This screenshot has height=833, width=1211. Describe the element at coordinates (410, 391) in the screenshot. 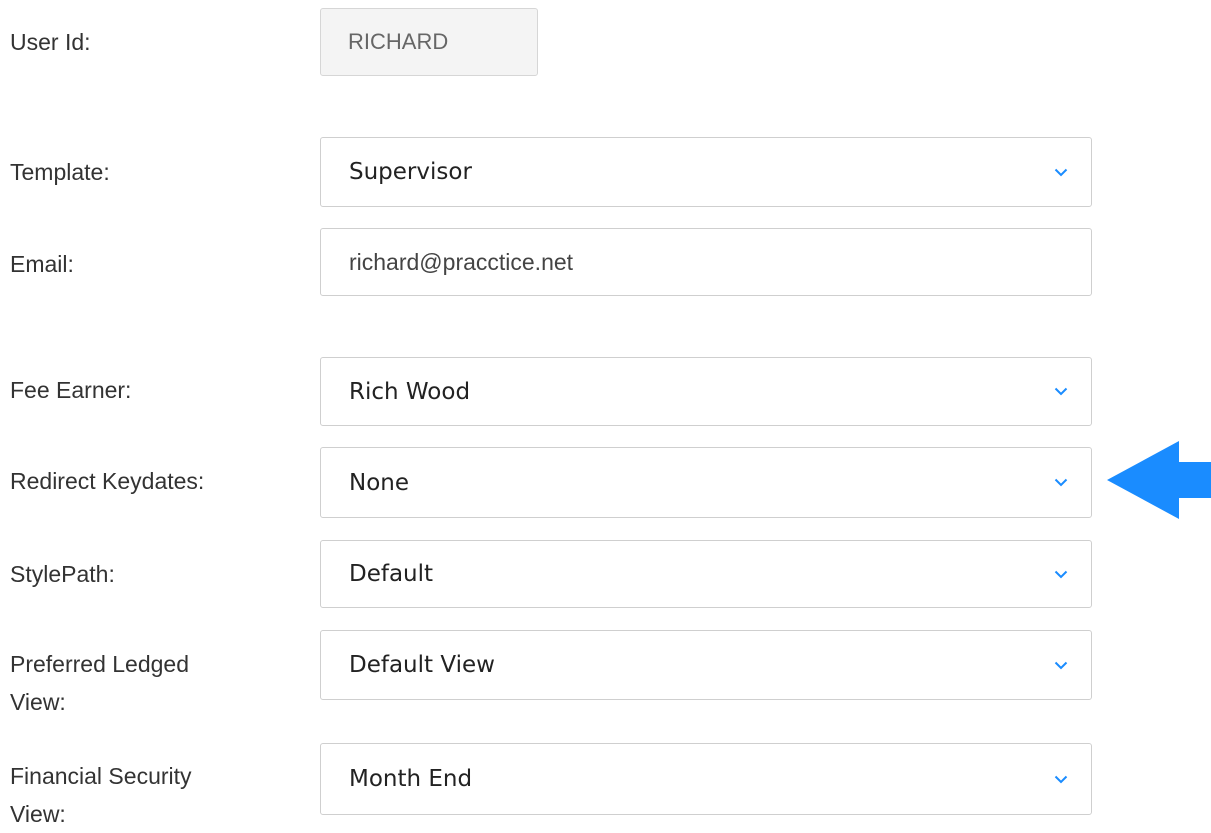

I see `fee-earner-value: Rich Wood` at that location.